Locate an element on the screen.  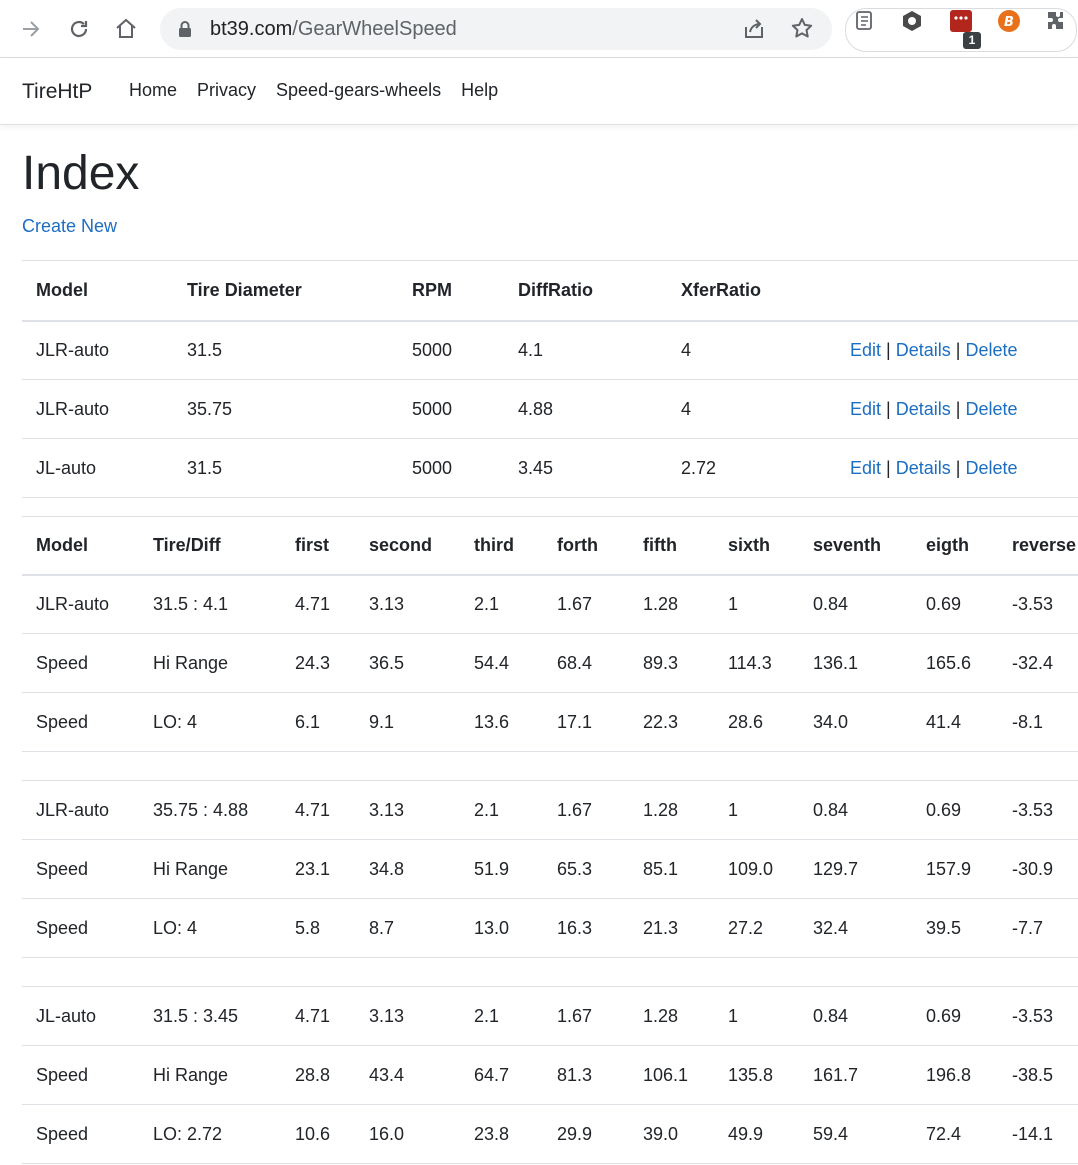
cell-eigth: 72.4 is located at coordinates (944, 1133).